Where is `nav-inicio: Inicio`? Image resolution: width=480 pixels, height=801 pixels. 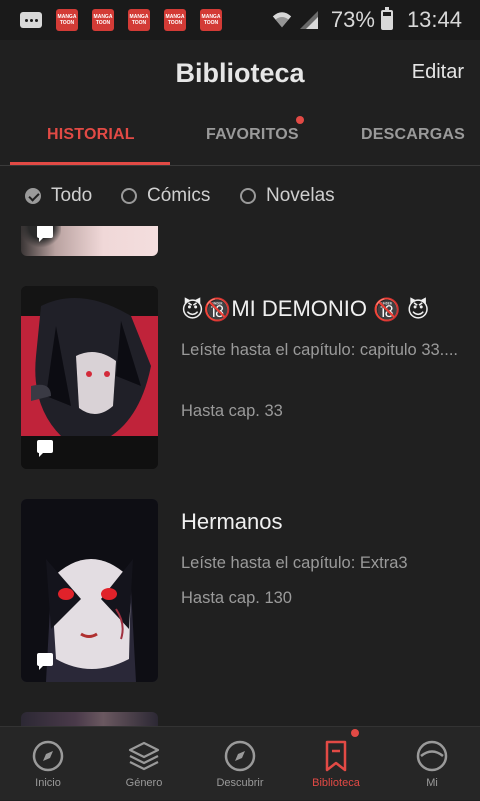 nav-inicio: Inicio is located at coordinates (48, 764).